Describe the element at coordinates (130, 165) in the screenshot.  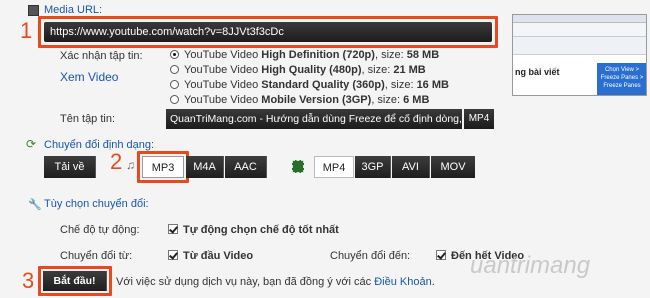
I see `music-icon: ♫` at that location.